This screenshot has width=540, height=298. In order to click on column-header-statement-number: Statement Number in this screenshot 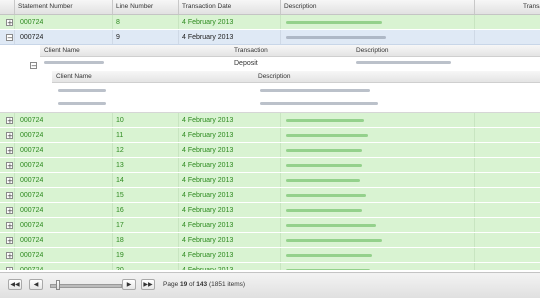, I will do `click(64, 7)`.